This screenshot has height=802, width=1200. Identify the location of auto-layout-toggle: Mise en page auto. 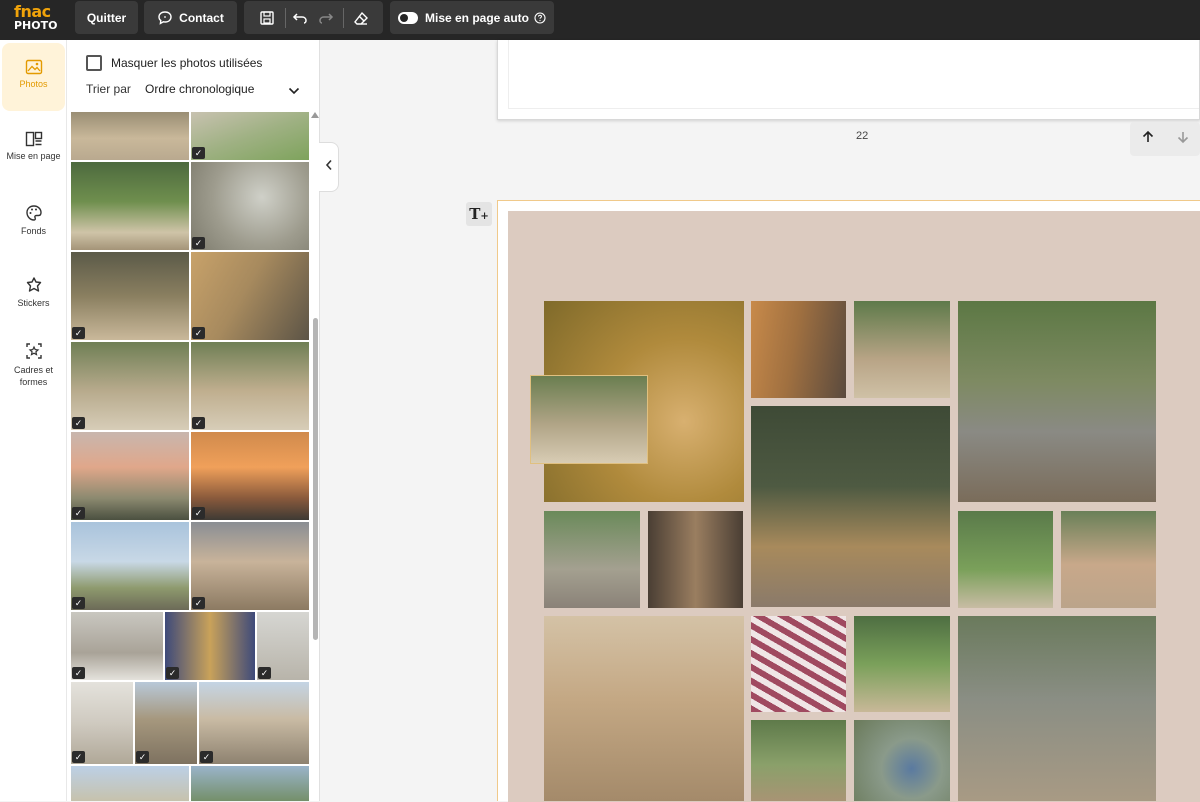
(472, 17).